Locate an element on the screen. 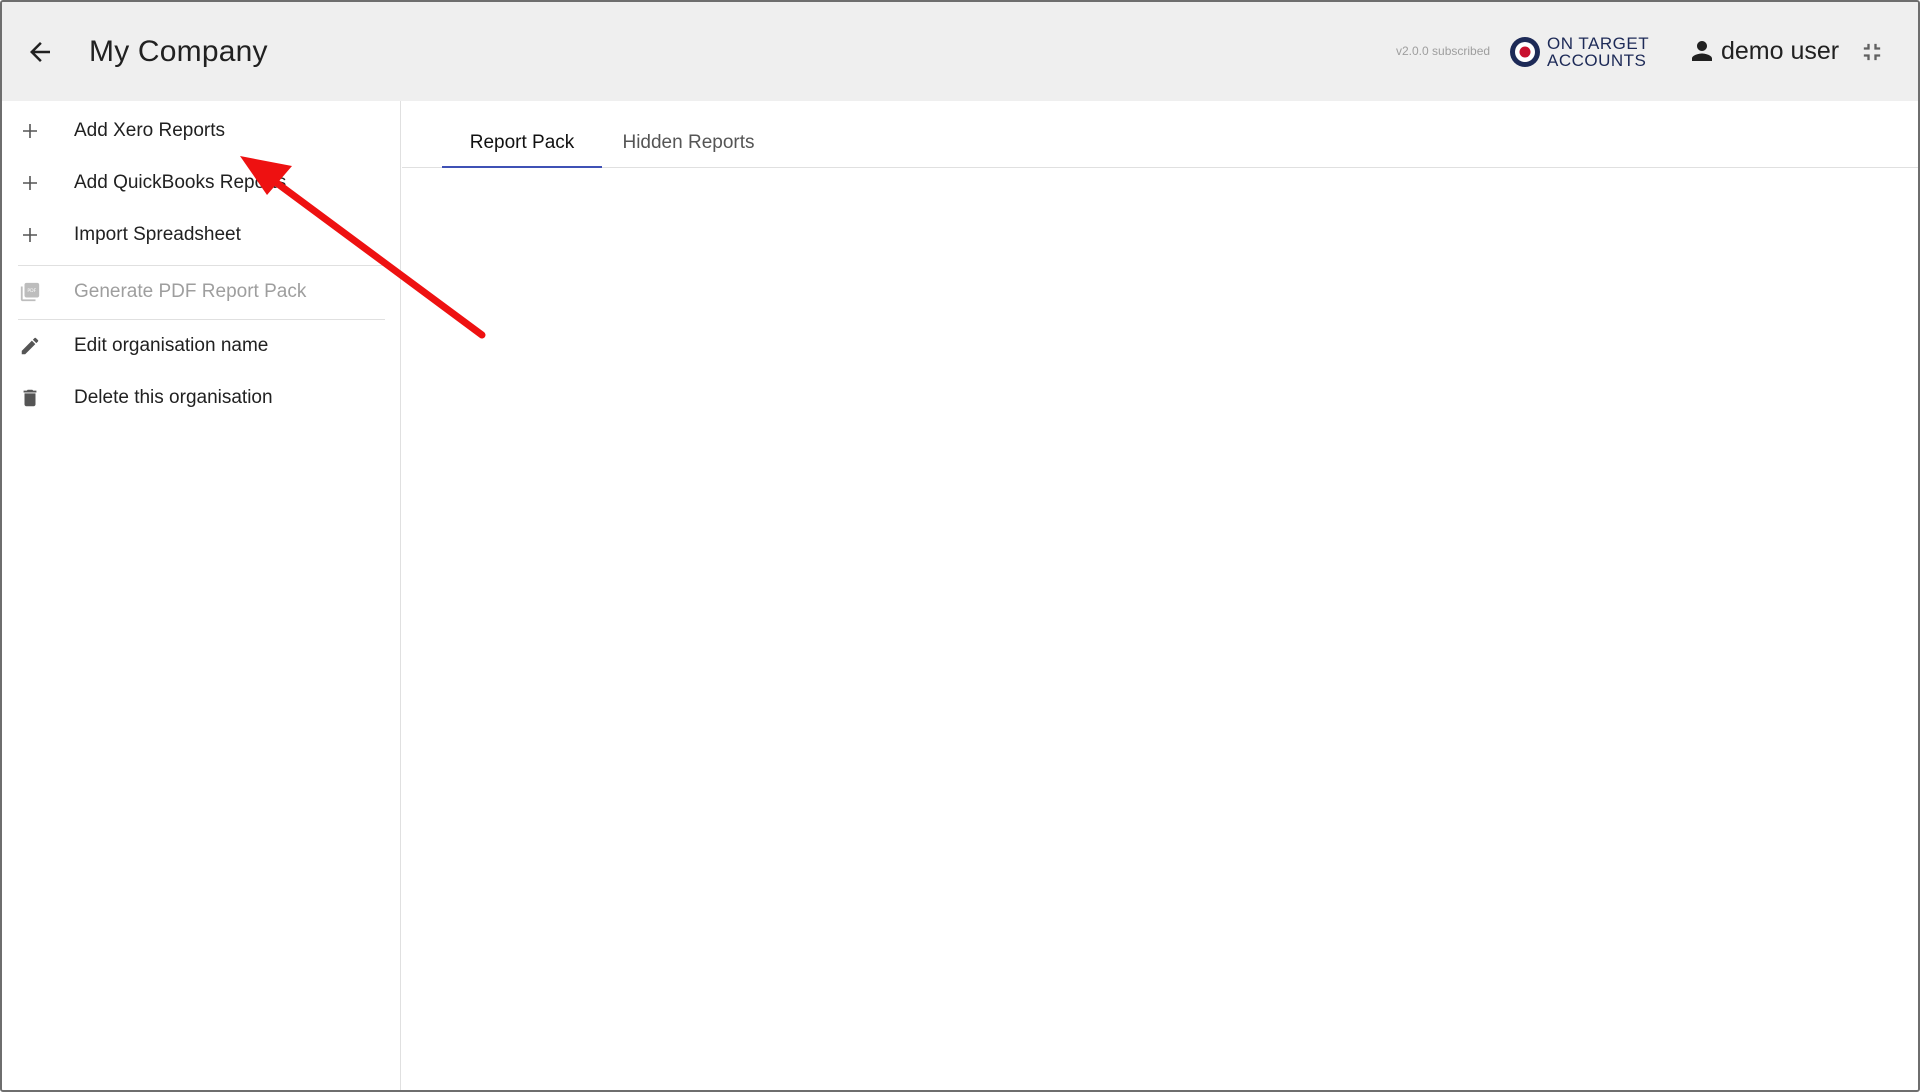 This screenshot has height=1092, width=1920. trash-icon is located at coordinates (30, 398).